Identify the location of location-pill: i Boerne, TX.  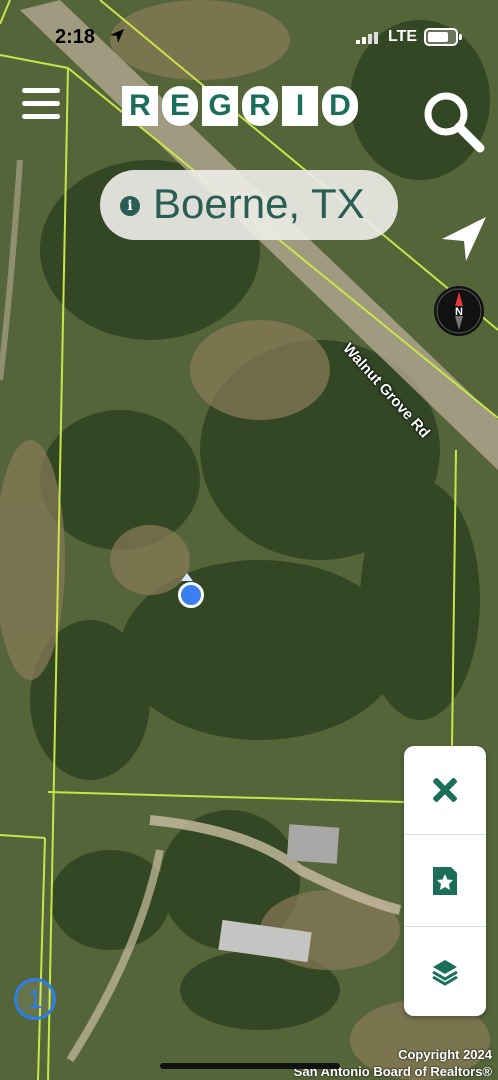
(249, 205).